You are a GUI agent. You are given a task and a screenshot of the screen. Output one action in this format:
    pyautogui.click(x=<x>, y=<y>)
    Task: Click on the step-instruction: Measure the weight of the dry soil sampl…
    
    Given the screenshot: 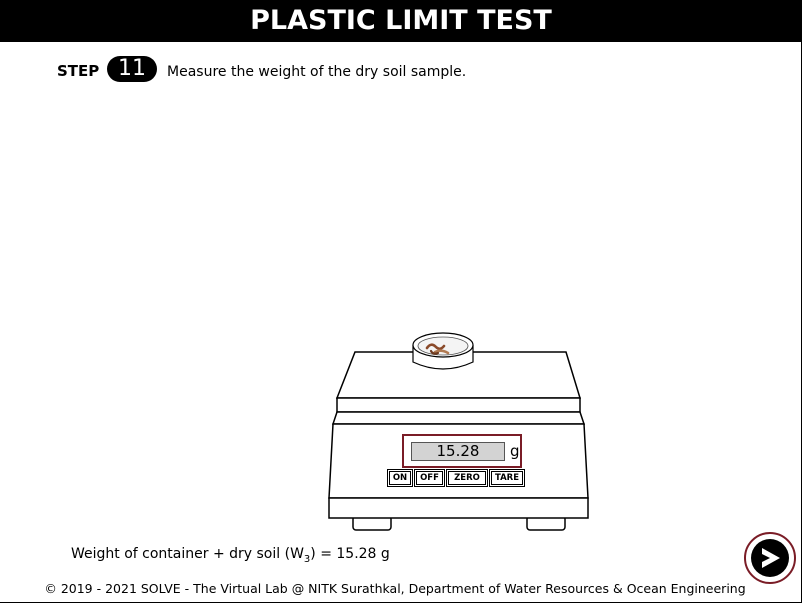 What is the action you would take?
    pyautogui.click(x=317, y=72)
    